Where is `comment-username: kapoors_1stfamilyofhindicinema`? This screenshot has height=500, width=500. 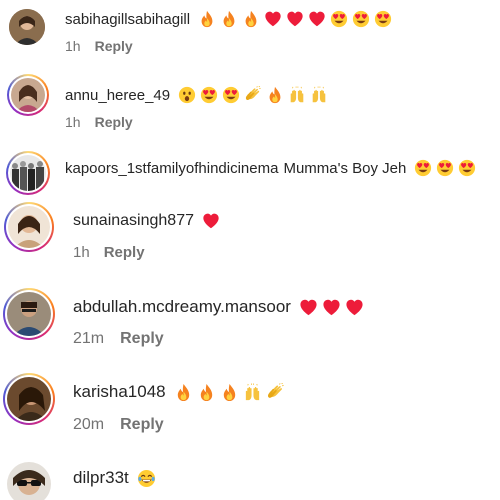
comment-username: kapoors_1stfamilyofhindicinema is located at coordinates (171, 168).